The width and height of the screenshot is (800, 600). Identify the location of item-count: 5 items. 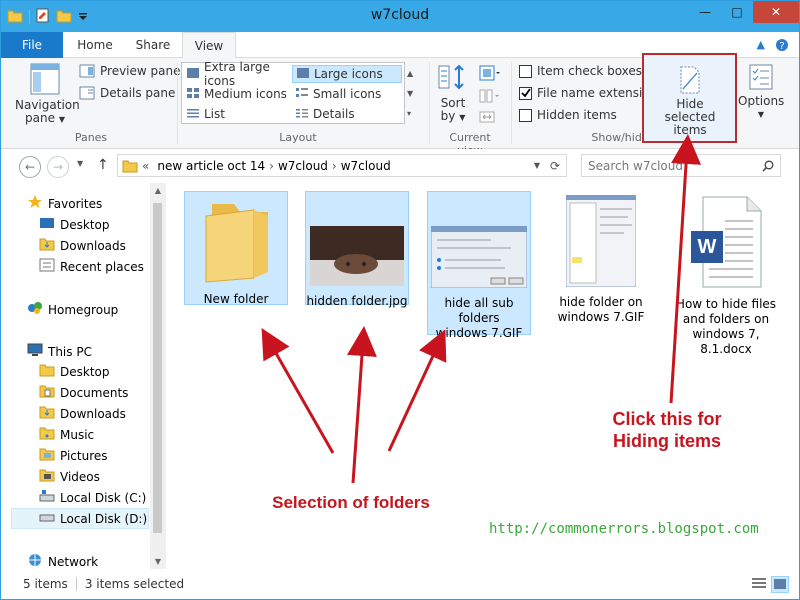
(45, 584).